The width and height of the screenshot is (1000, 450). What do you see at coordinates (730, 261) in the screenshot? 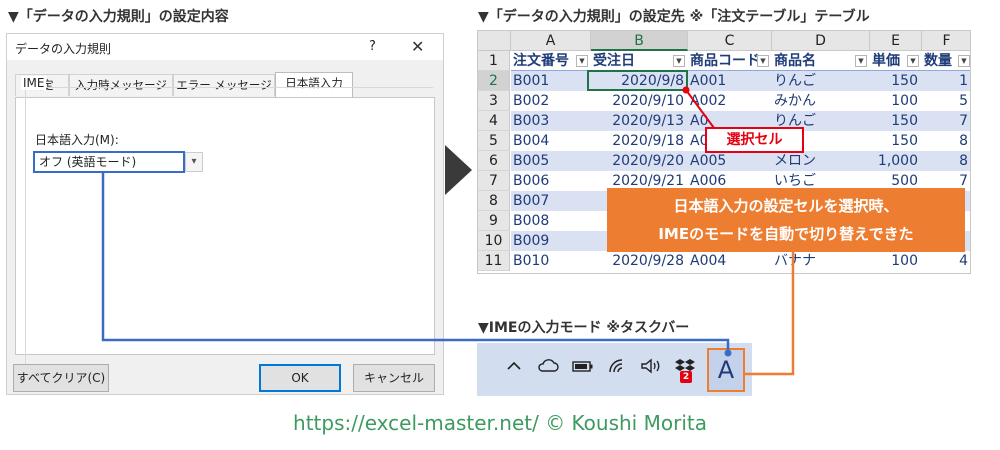
I see `table-cell: A004` at bounding box center [730, 261].